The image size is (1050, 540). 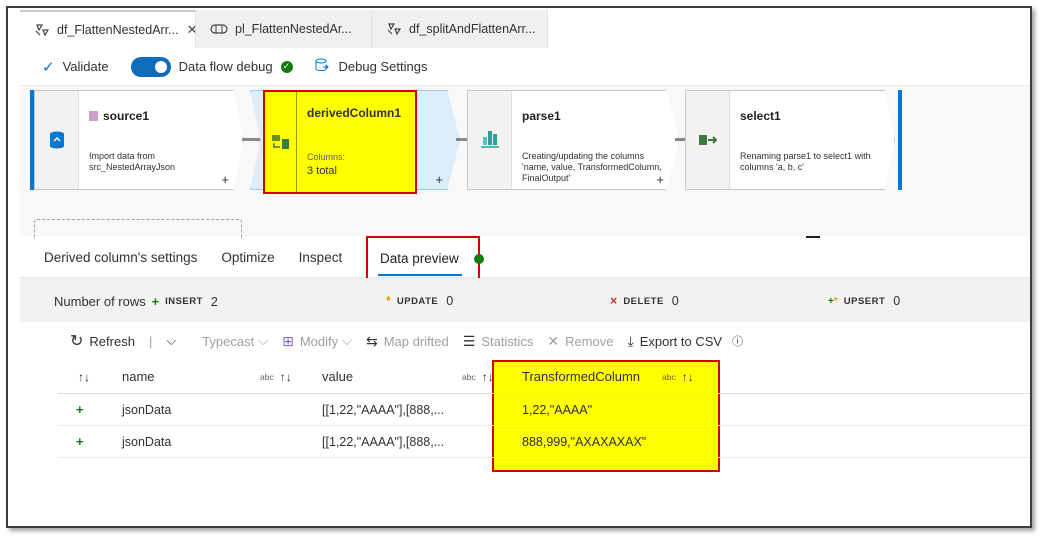 I want to click on modify-label: Modify, so click(x=319, y=341).